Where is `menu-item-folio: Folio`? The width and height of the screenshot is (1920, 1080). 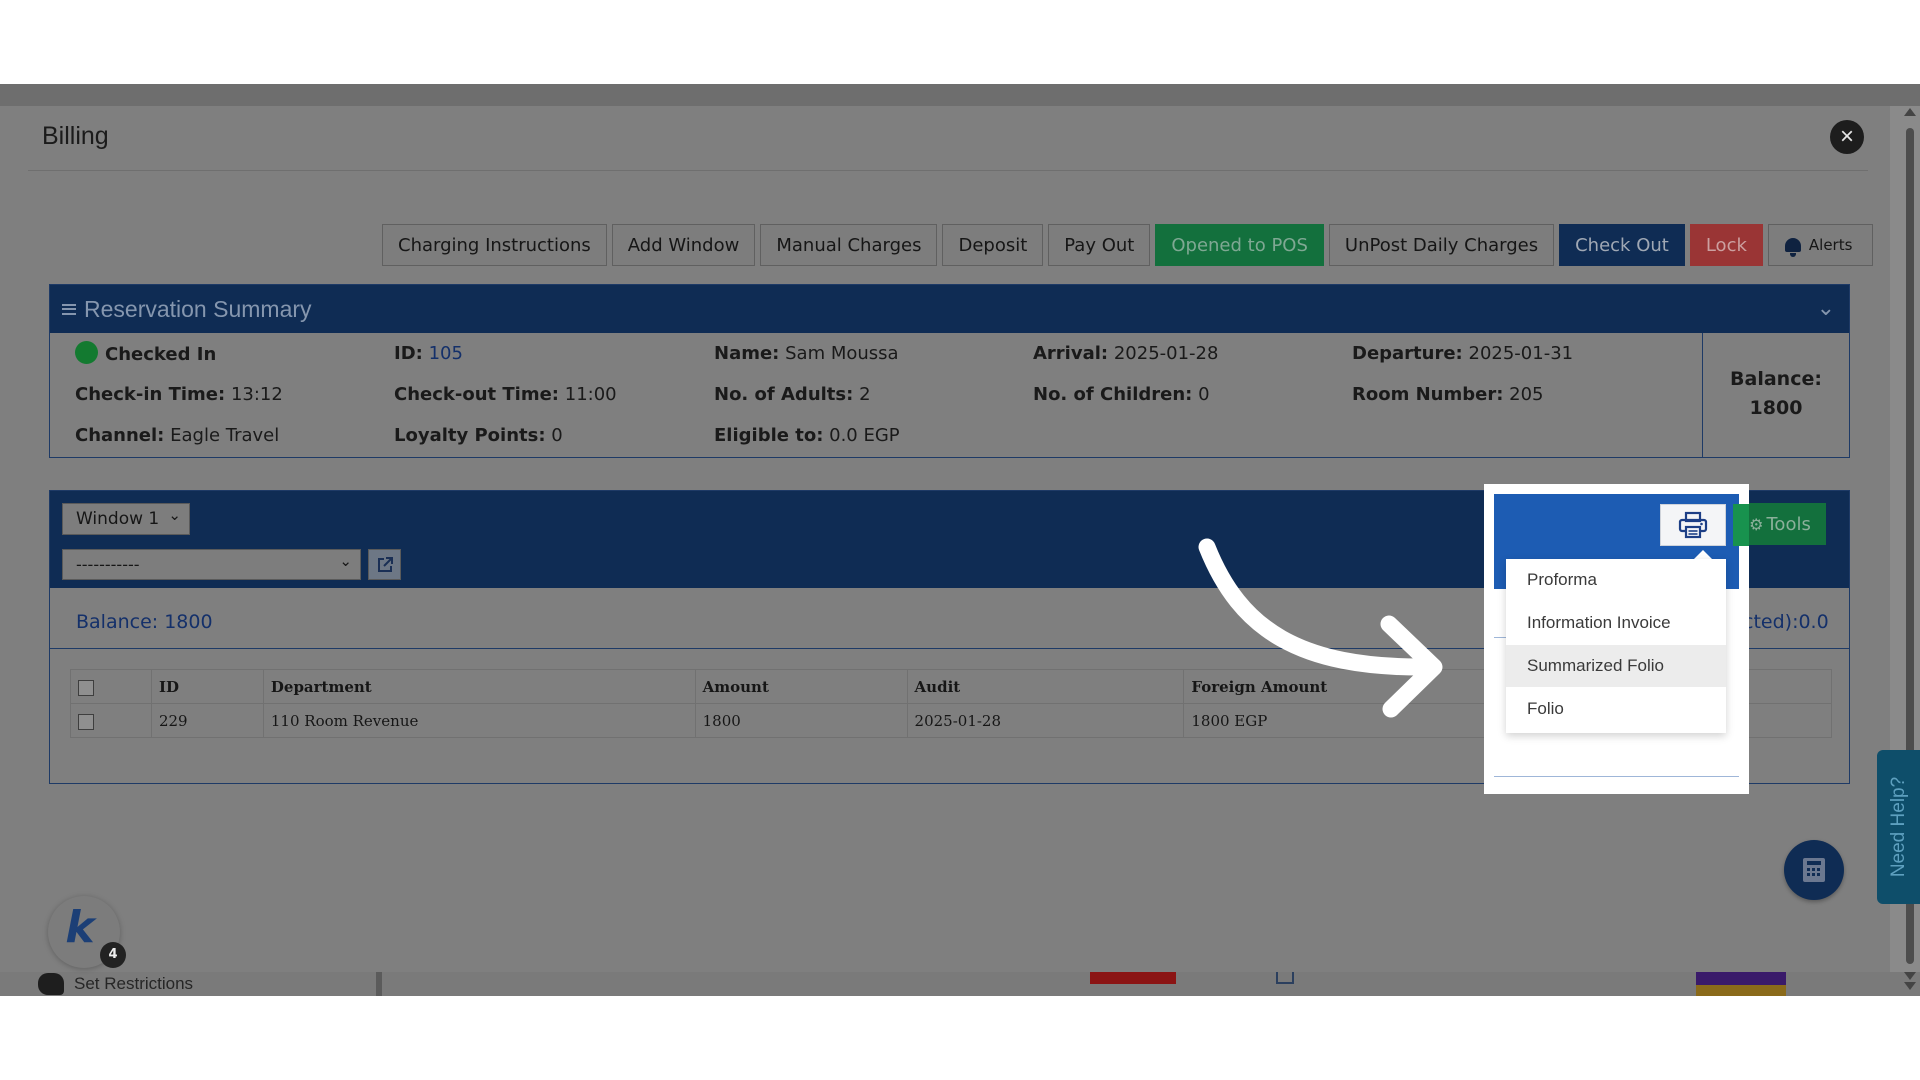
menu-item-folio: Folio is located at coordinates (1616, 709).